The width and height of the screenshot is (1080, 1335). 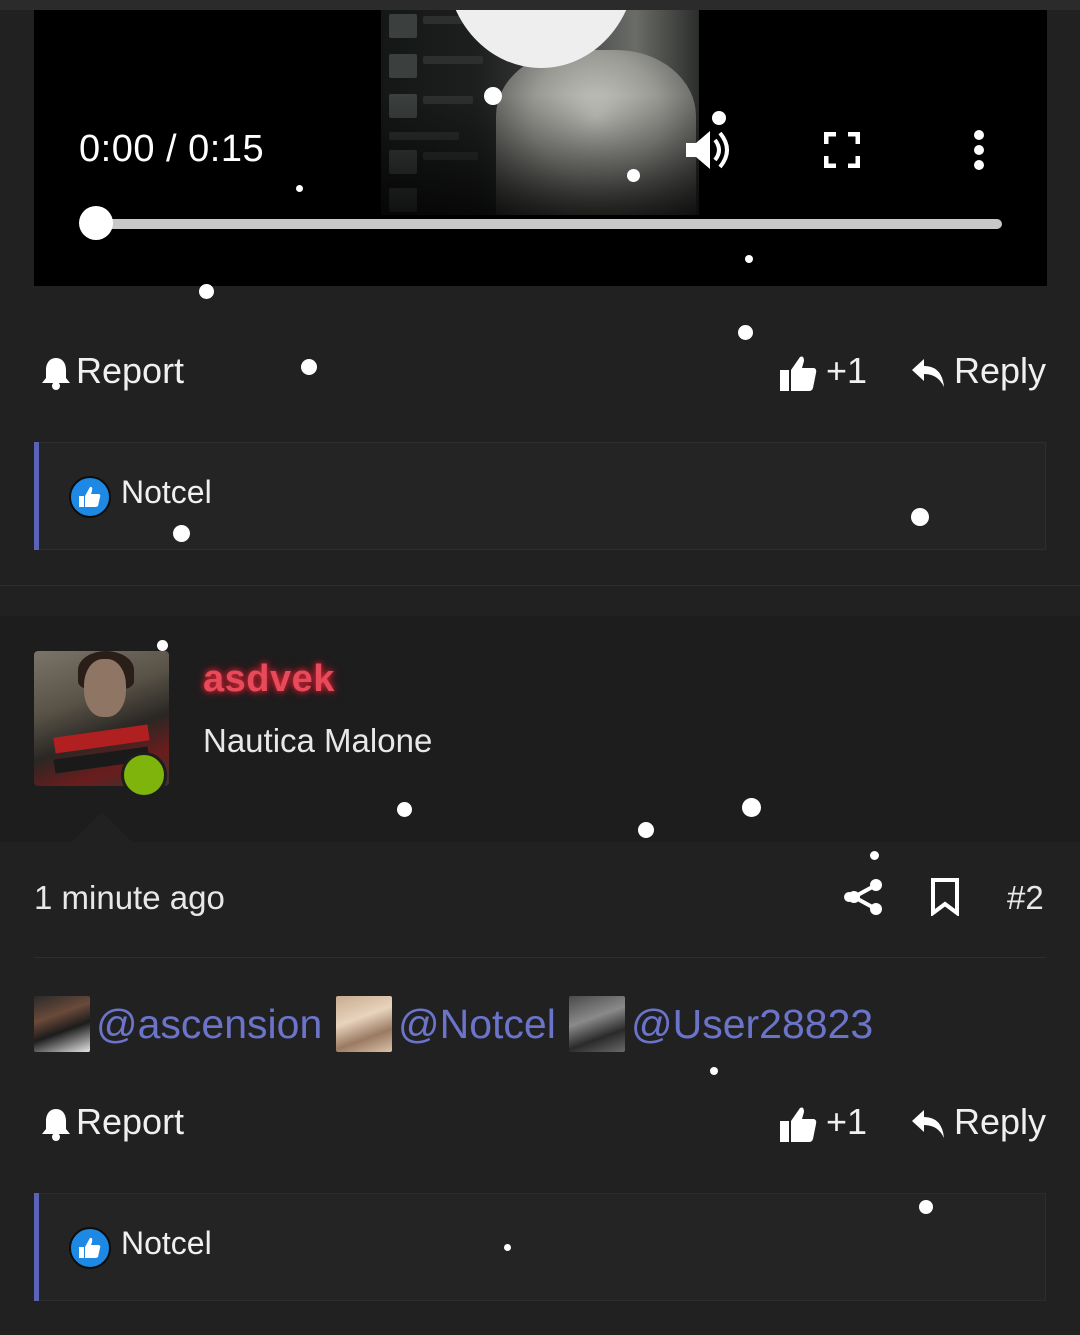 What do you see at coordinates (709, 150) in the screenshot?
I see `volume-icon` at bounding box center [709, 150].